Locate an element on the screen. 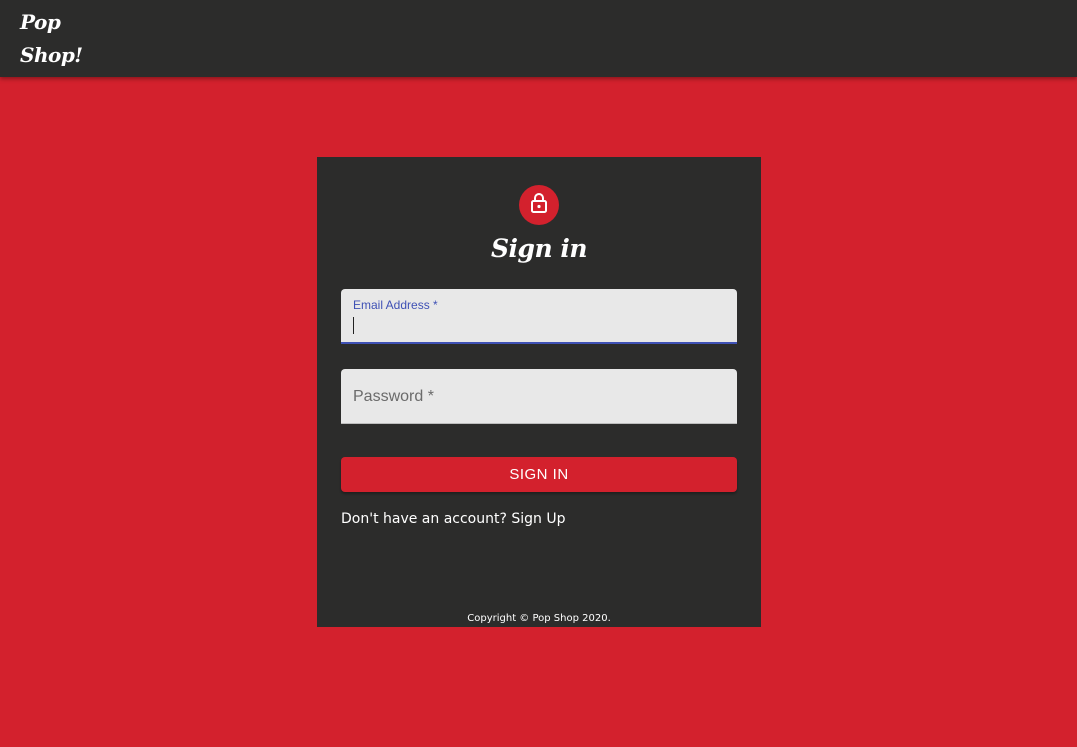 The height and width of the screenshot is (747, 1077). copyright-text: Copyright © Pop Shop 2020. is located at coordinates (539, 618).